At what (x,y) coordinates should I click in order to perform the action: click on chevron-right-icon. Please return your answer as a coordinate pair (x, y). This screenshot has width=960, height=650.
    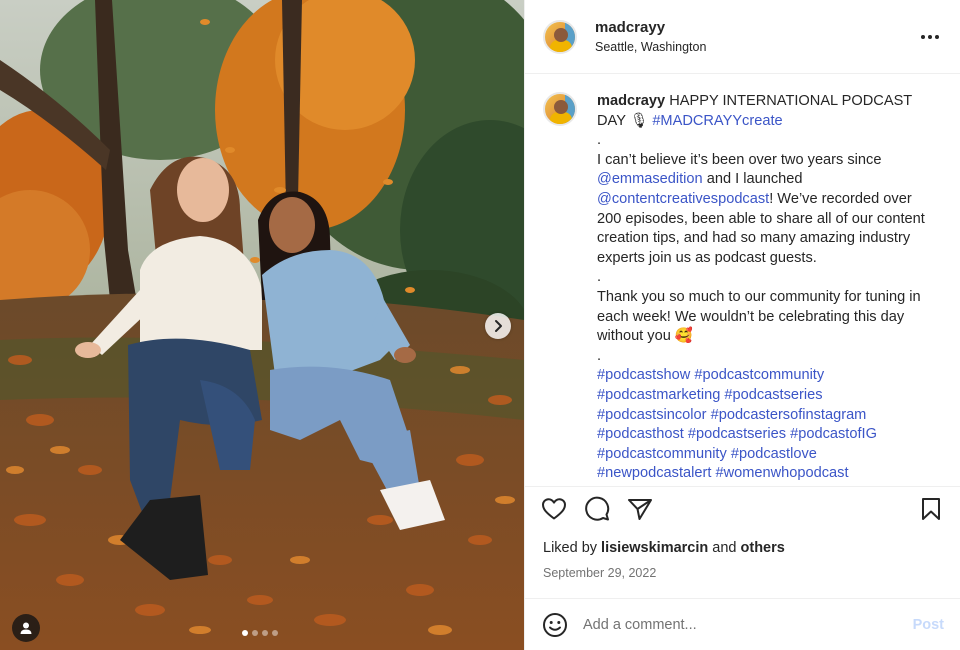
    Looking at the image, I should click on (498, 326).